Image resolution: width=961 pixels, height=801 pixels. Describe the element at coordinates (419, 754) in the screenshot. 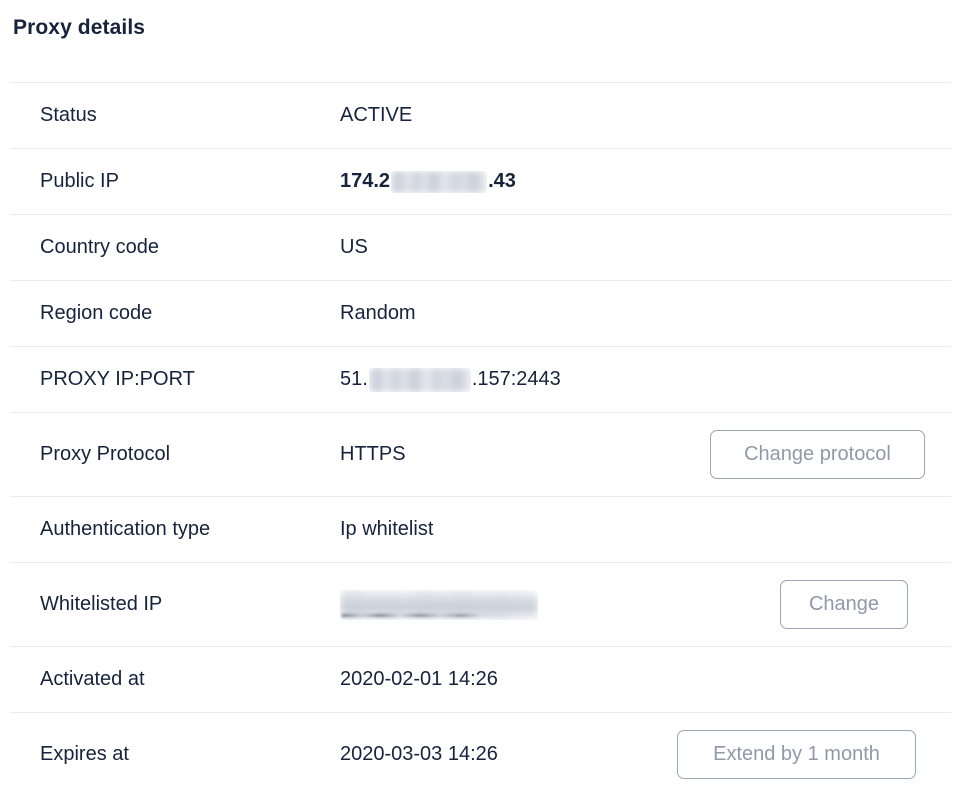

I see `expires-at-value: 2020-03-03 14:26` at that location.